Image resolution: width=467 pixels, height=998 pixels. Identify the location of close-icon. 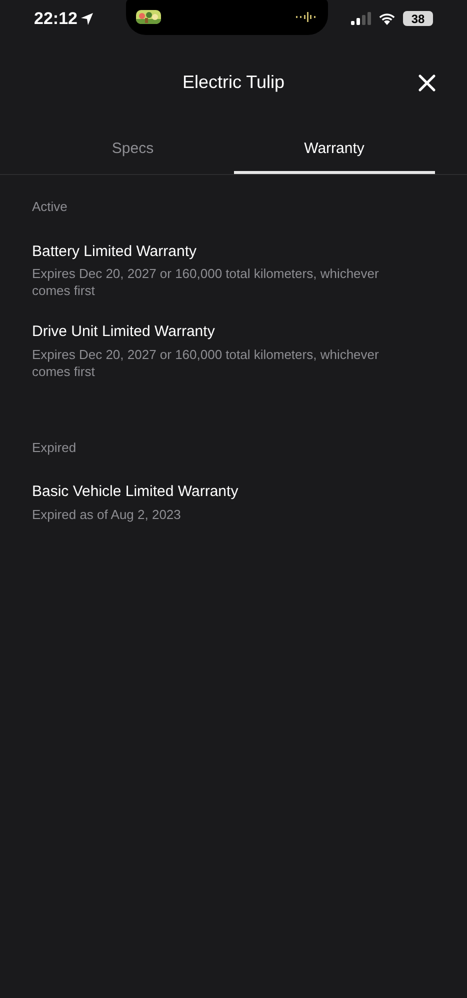
(427, 83).